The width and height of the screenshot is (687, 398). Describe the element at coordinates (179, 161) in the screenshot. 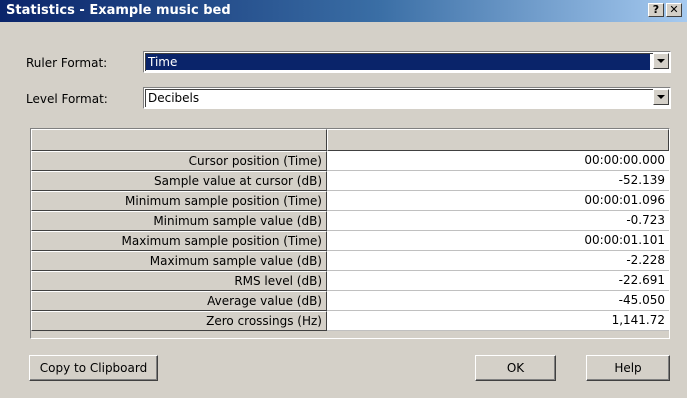

I see `row-label: Cursor position (Time)` at that location.